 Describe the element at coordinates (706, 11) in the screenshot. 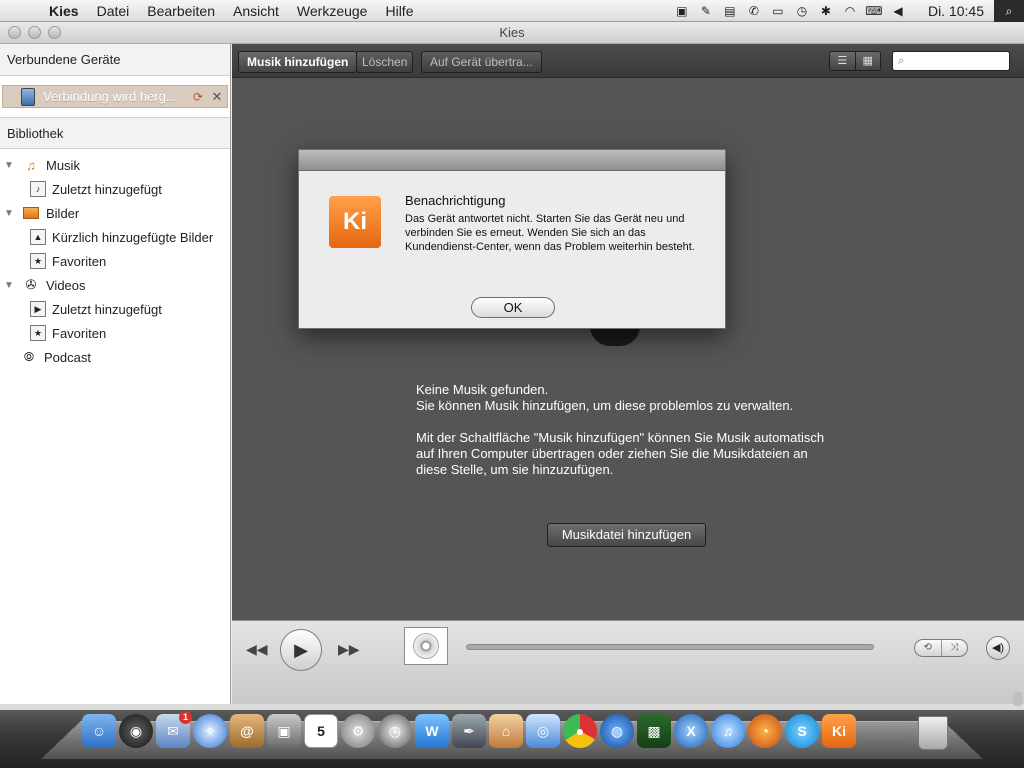

I see `evernote-status-icon: ✎` at that location.